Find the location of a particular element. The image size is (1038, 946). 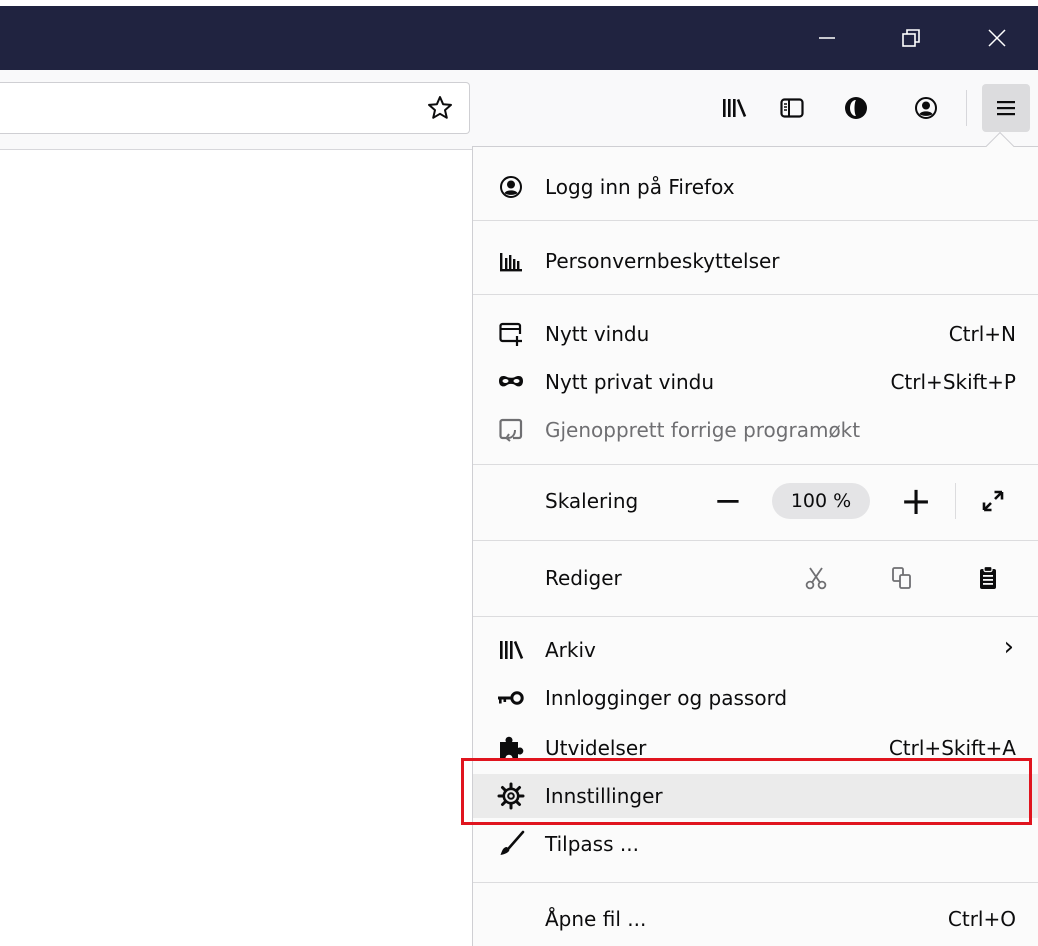

fullscreen-icon is located at coordinates (993, 501).